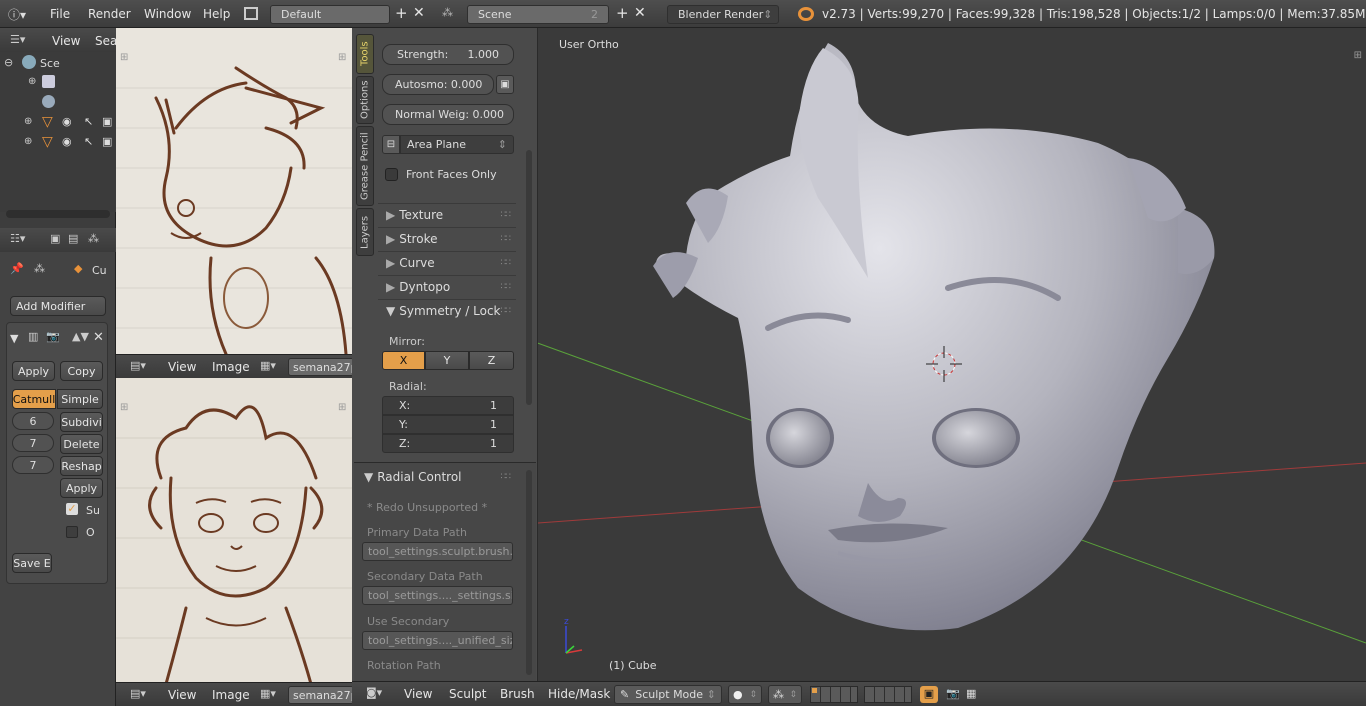 The width and height of the screenshot is (1366, 706). Describe the element at coordinates (34, 399) in the screenshot. I see `catmull-clark-button: Catmull` at that location.